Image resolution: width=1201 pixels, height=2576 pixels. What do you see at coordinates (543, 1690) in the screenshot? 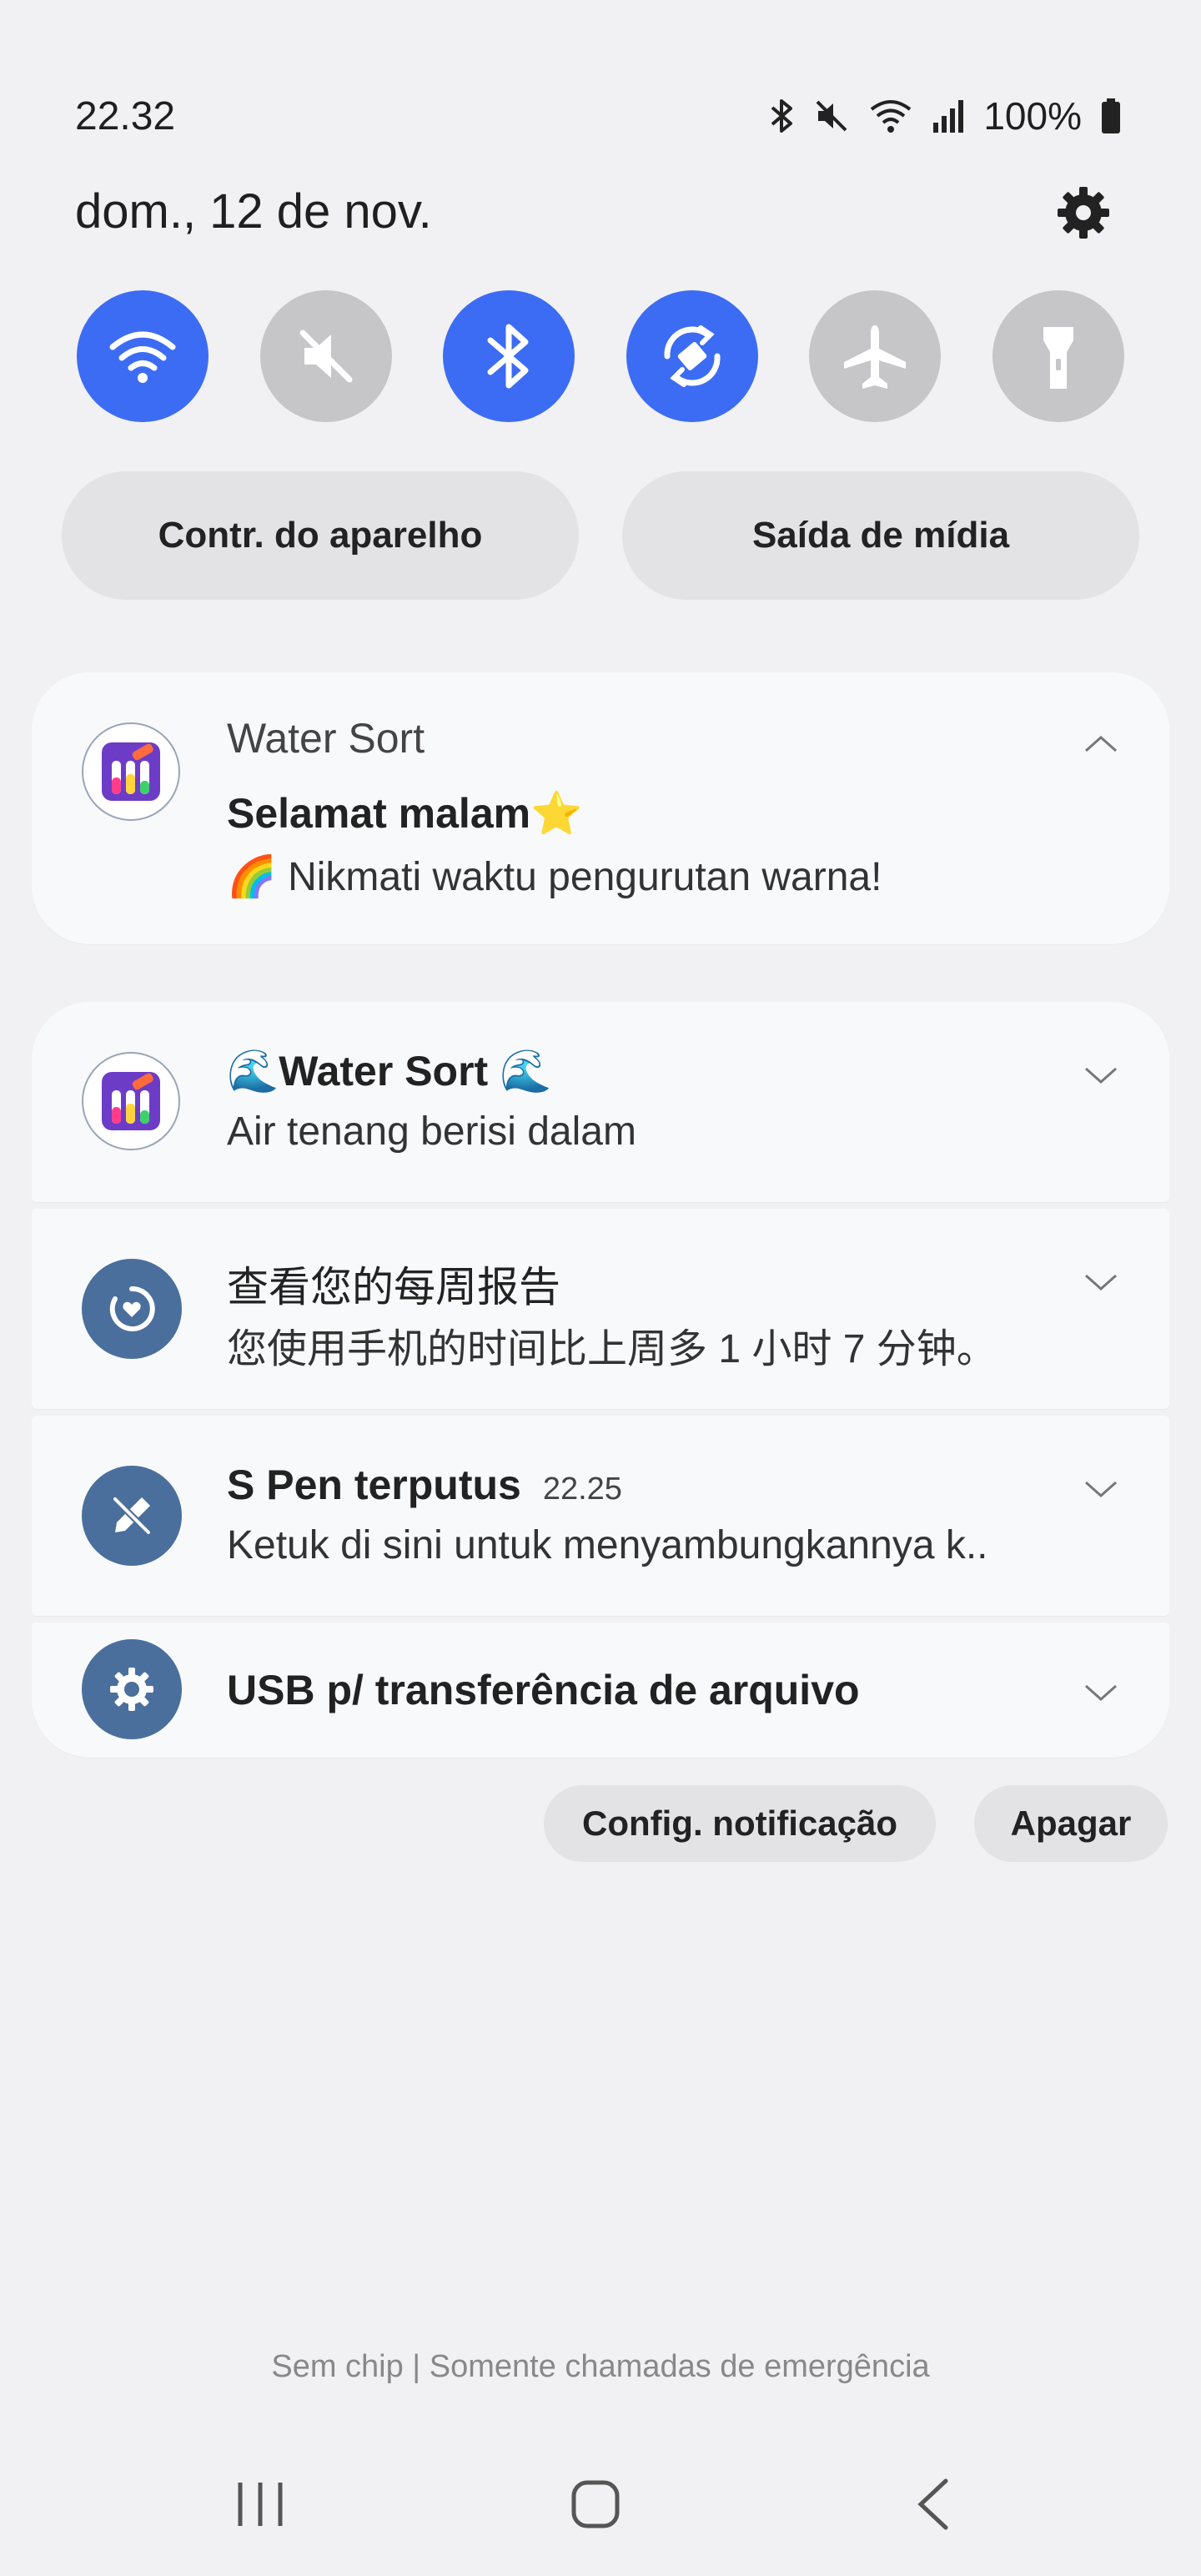
I see `notification-title: USB p/ transferência de arquivo` at bounding box center [543, 1690].